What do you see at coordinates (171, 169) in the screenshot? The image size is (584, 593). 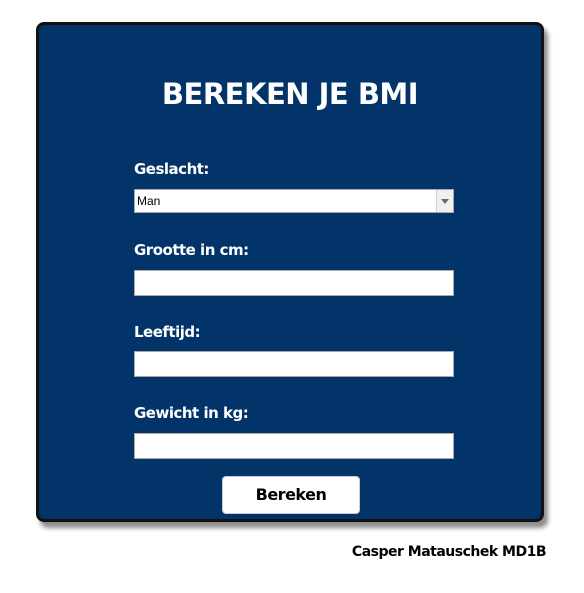 I see `gender-label: Geslacht:` at bounding box center [171, 169].